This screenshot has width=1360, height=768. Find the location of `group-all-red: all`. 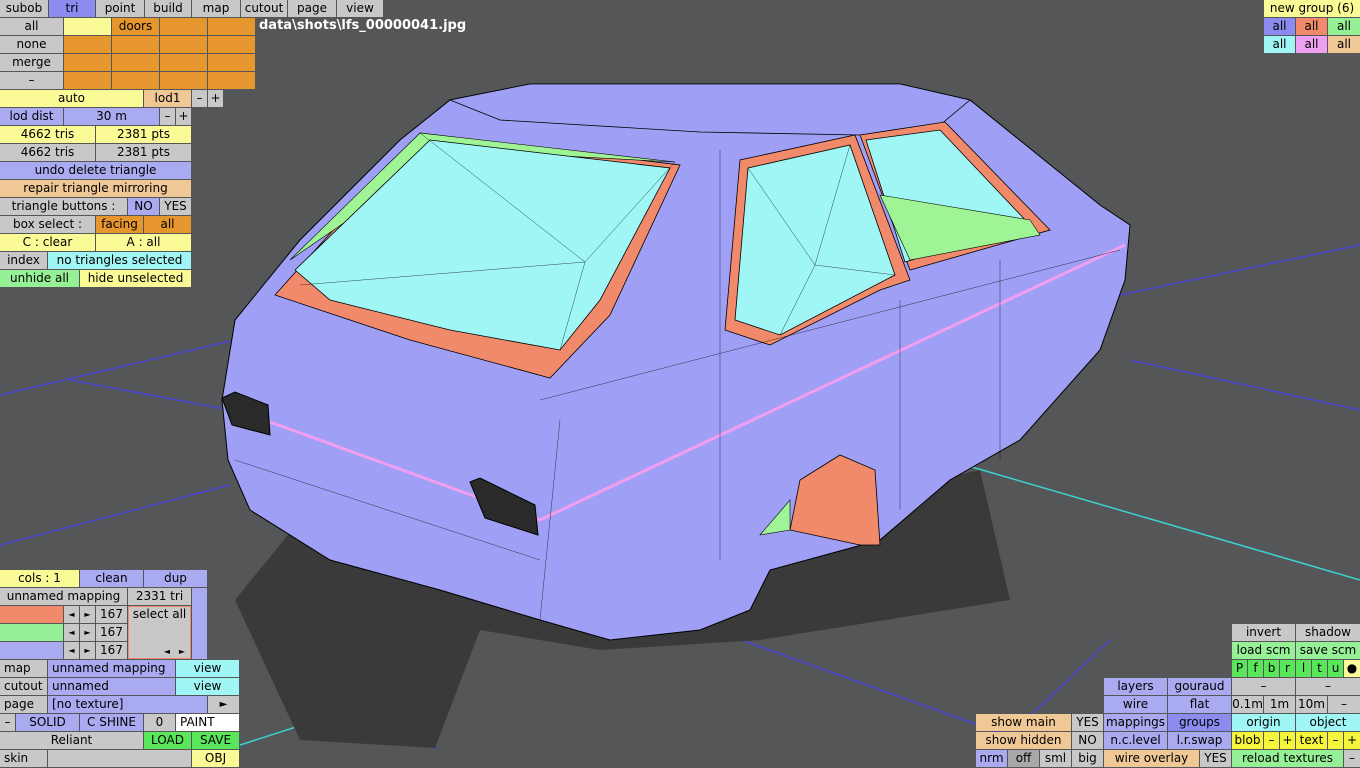

group-all-red: all is located at coordinates (1311, 26).